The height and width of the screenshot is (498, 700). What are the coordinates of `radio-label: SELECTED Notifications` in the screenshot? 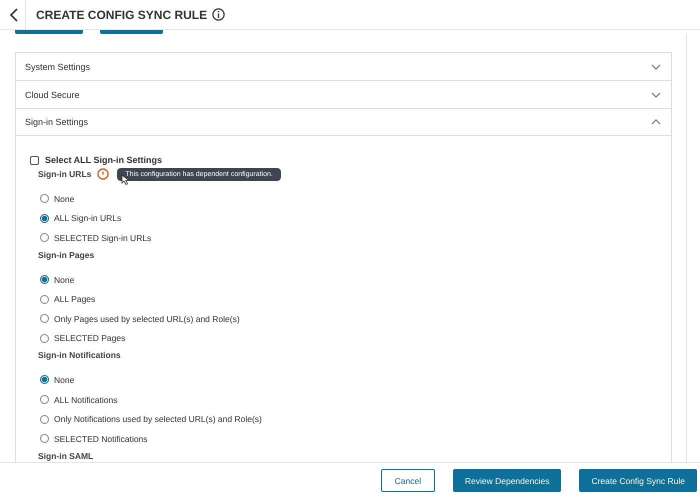 It's located at (101, 439).